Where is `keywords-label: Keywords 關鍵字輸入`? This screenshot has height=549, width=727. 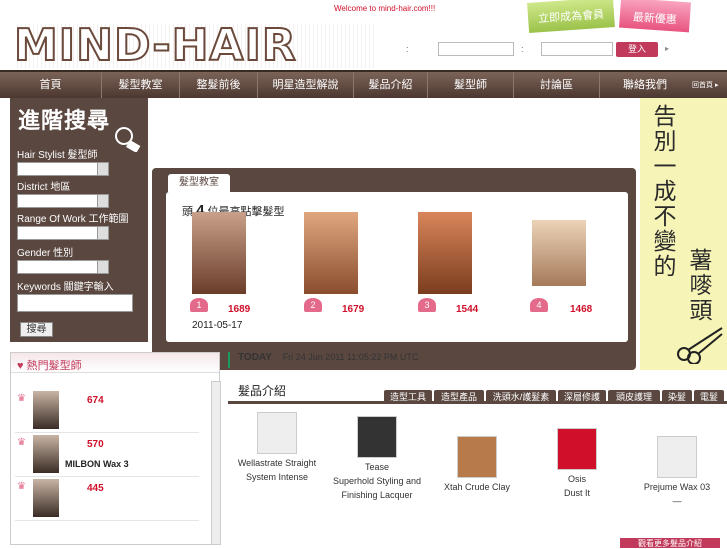 keywords-label: Keywords 關鍵字輸入 is located at coordinates (65, 287).